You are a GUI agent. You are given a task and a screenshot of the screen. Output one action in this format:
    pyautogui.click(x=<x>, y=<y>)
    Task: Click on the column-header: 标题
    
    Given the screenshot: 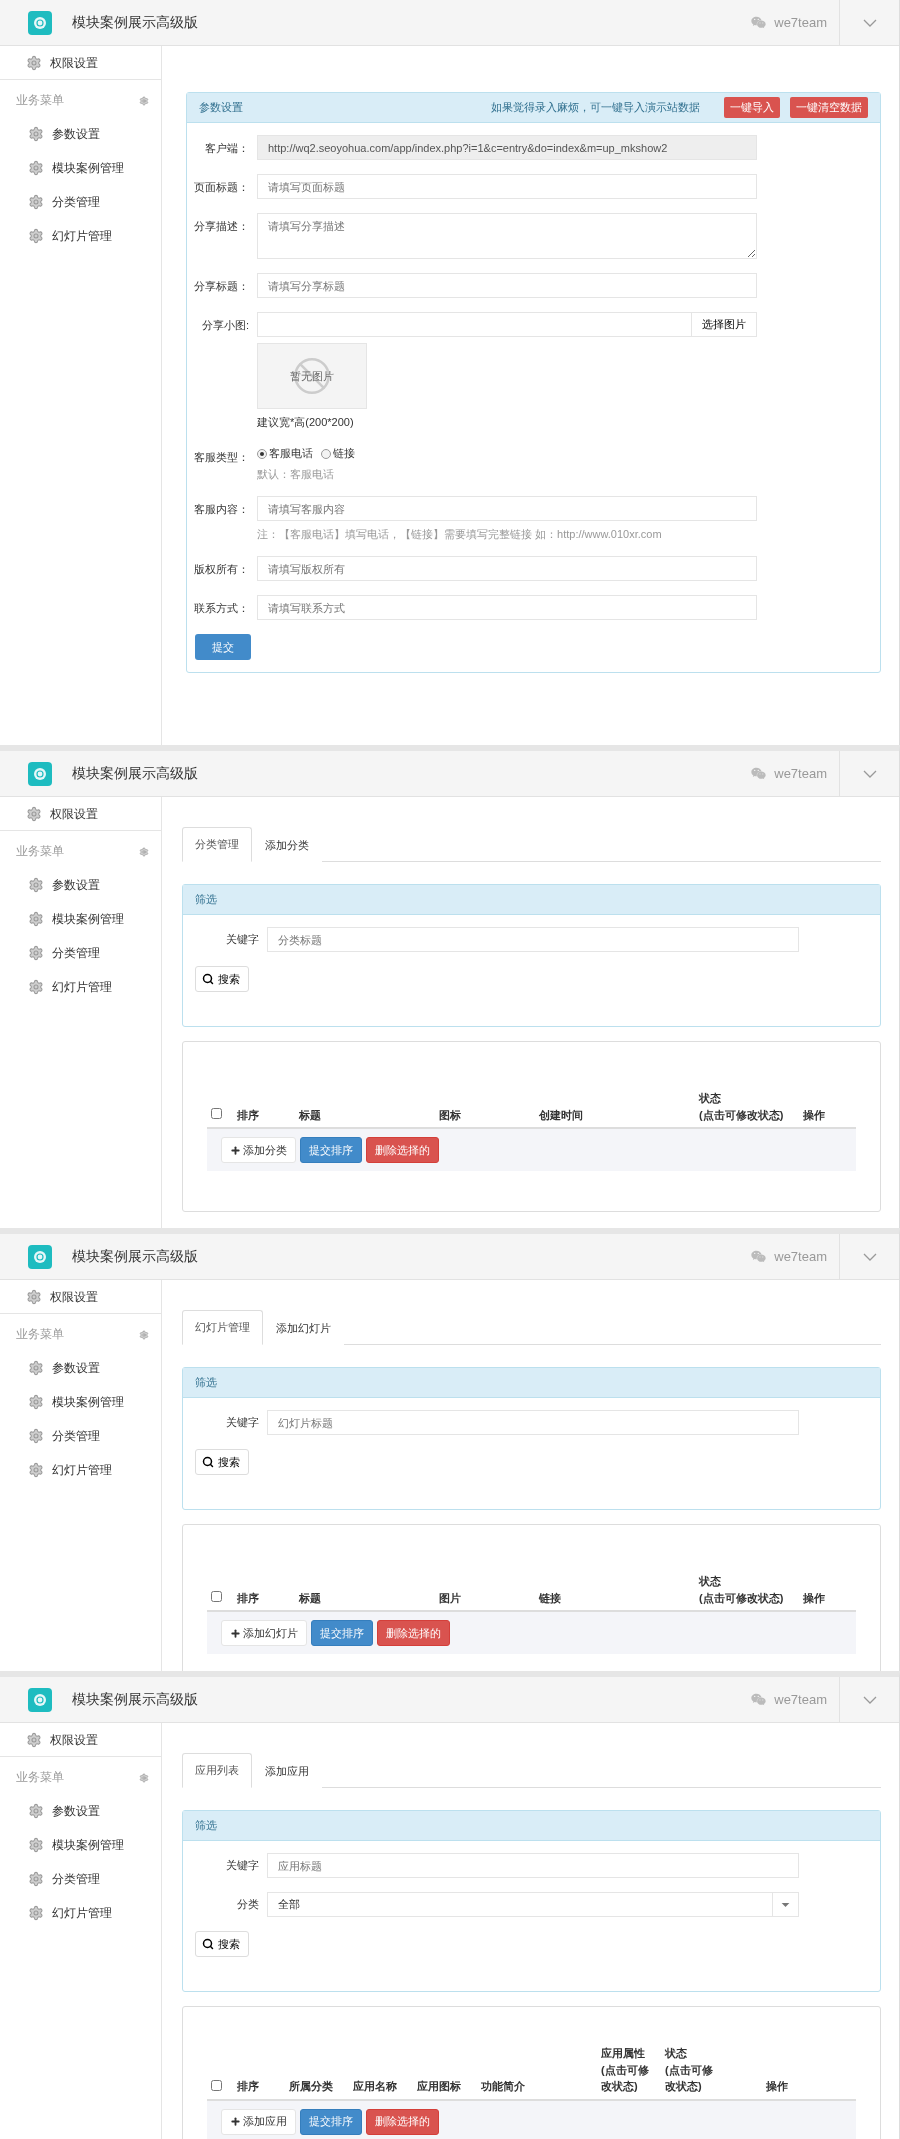 What is the action you would take?
    pyautogui.click(x=310, y=1598)
    